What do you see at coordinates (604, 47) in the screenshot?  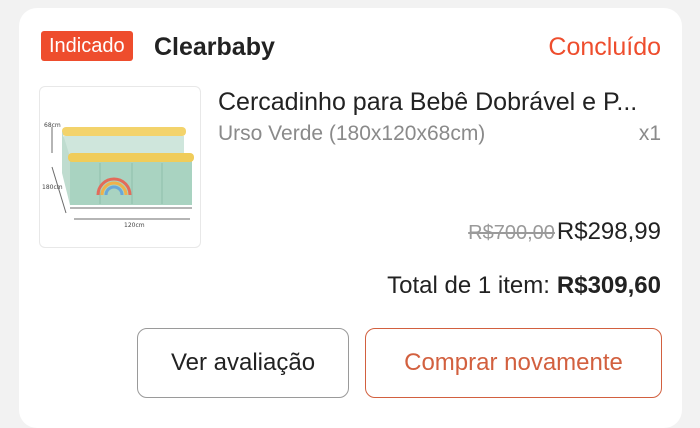 I see `order-status: Concluído` at bounding box center [604, 47].